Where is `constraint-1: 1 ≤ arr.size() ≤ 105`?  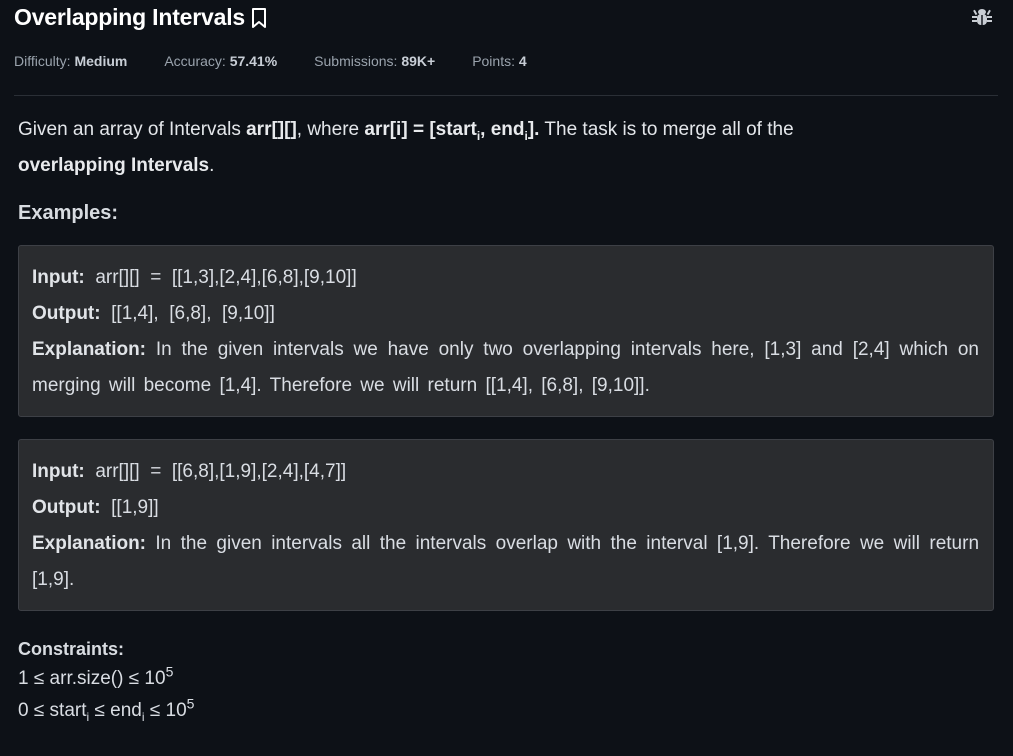
constraint-1: 1 ≤ arr.size() ≤ 105 is located at coordinates (96, 676).